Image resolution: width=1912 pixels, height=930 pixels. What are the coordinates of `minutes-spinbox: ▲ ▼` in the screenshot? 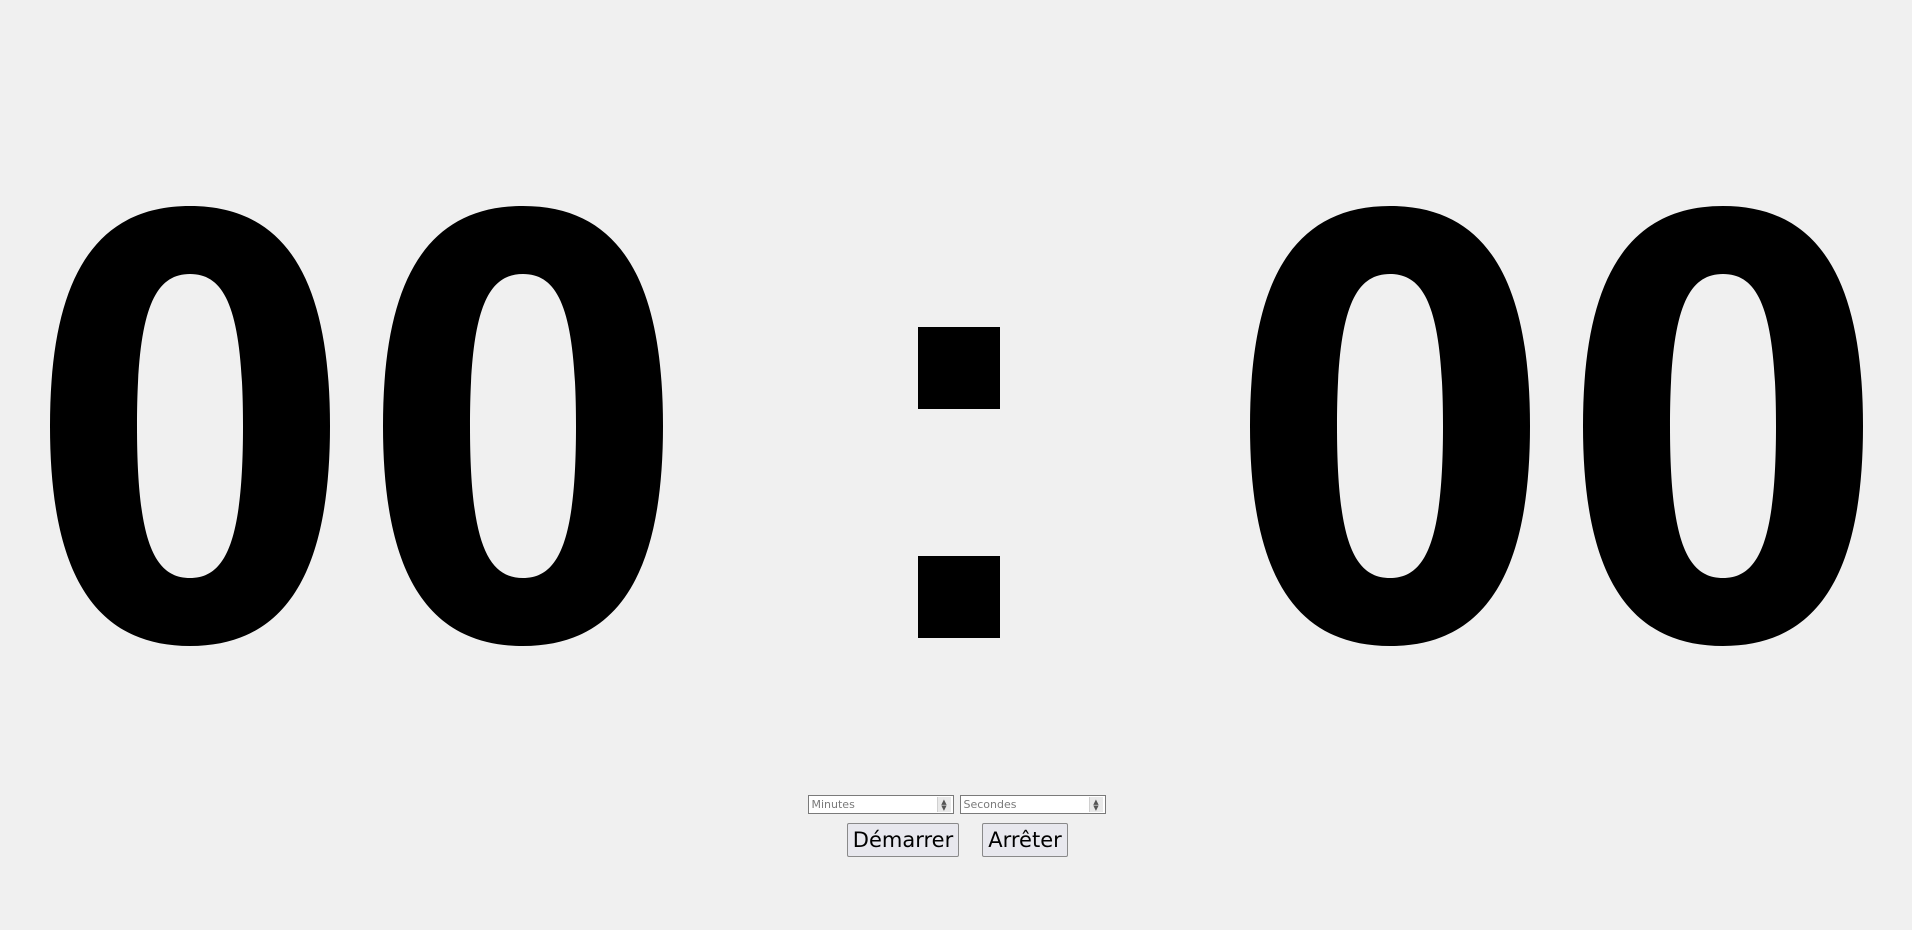 It's located at (880, 804).